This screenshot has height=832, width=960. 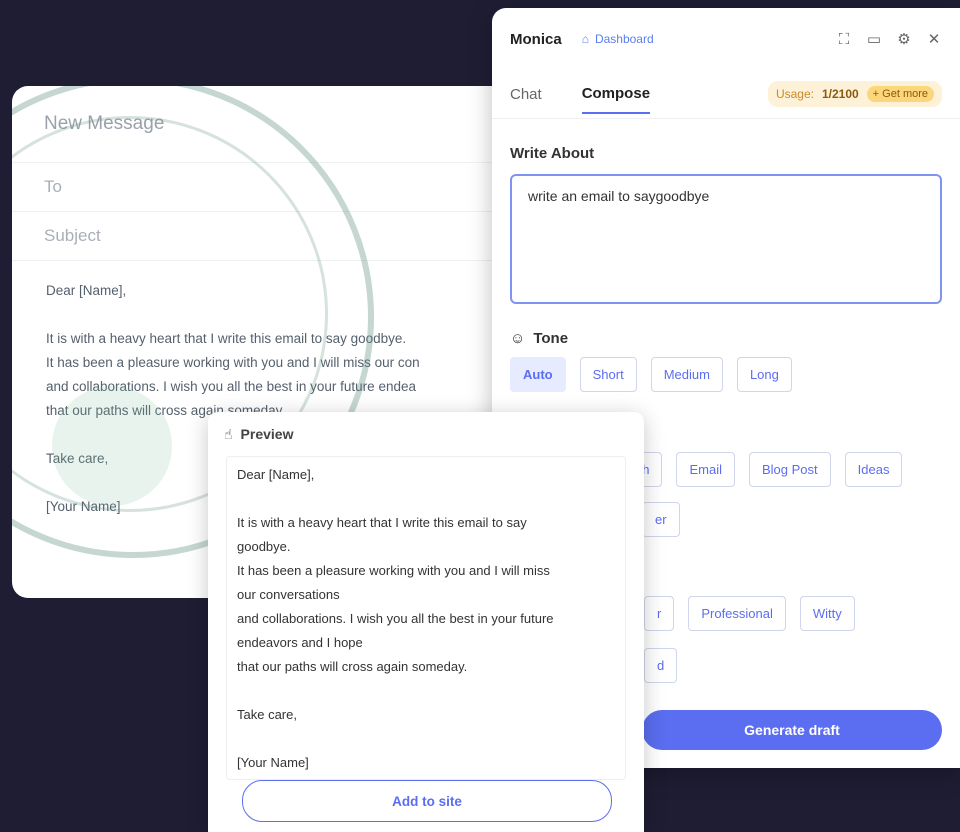 What do you see at coordinates (272, 236) in the screenshot?
I see `subject-field: Subject` at bounding box center [272, 236].